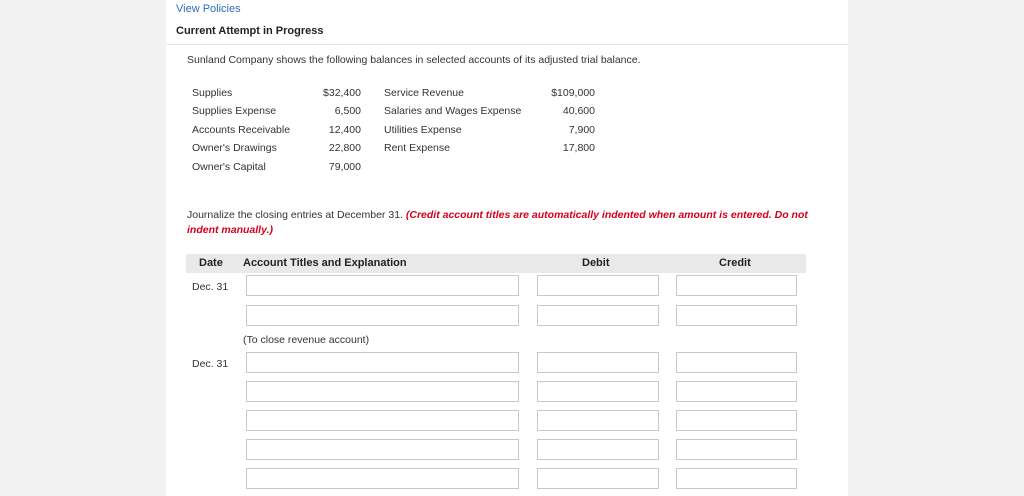  Describe the element at coordinates (325, 263) in the screenshot. I see `column-header-account: Account Titles and Explanation` at that location.